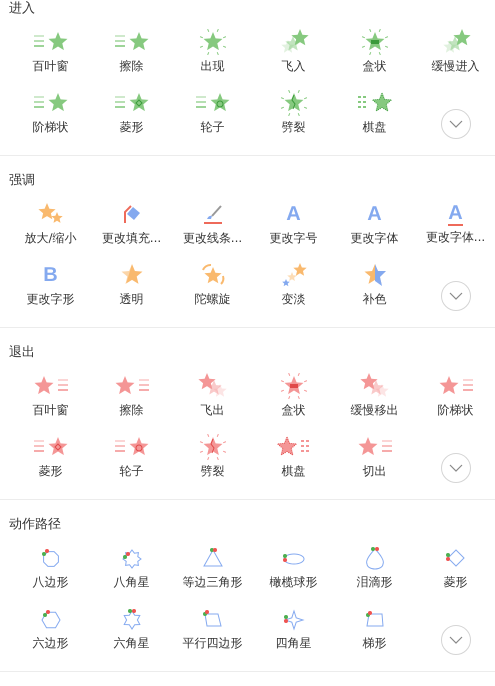 The height and width of the screenshot is (686, 495). What do you see at coordinates (212, 66) in the screenshot?
I see `effect-label: 出现` at bounding box center [212, 66].